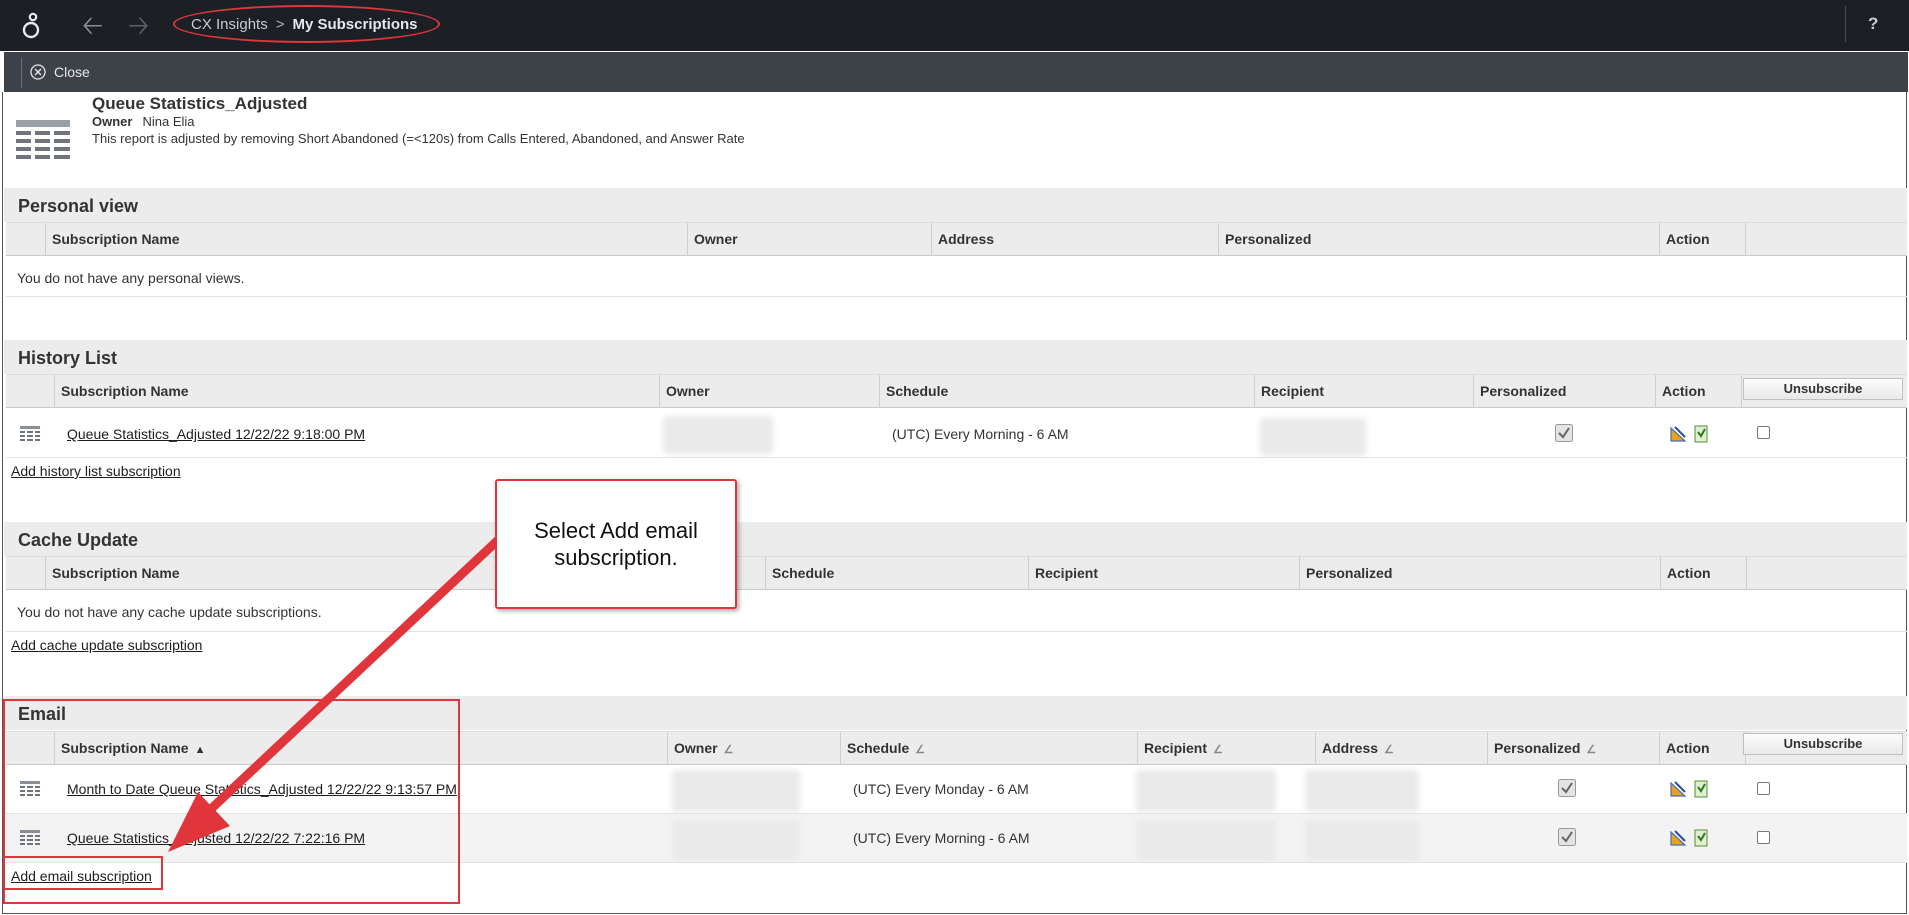  Describe the element at coordinates (83, 873) in the screenshot. I see `add-email-highlight` at that location.